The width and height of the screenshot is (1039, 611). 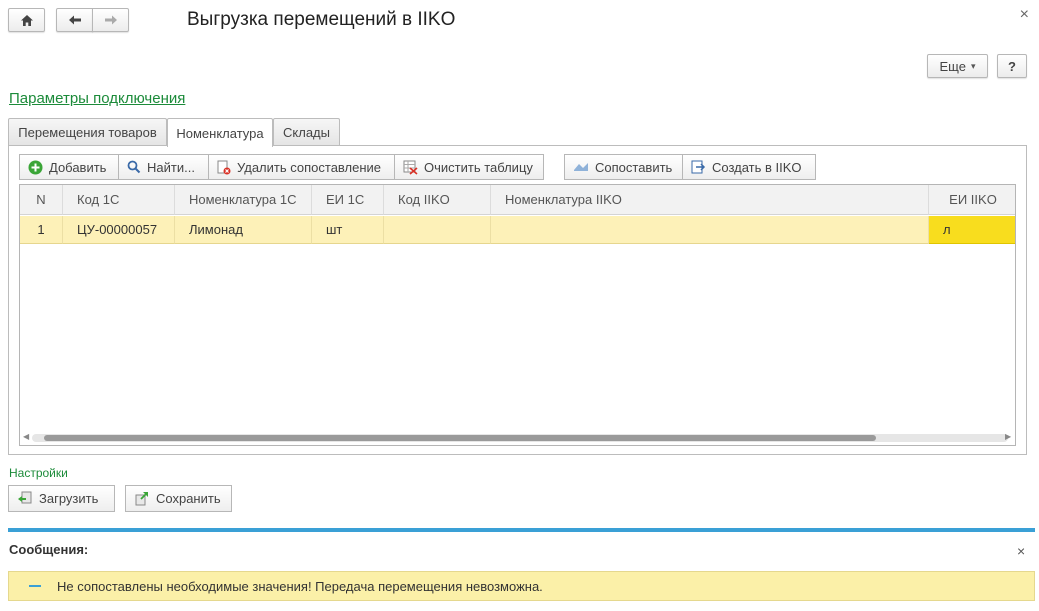 I want to click on search-icon, so click(x=134, y=167).